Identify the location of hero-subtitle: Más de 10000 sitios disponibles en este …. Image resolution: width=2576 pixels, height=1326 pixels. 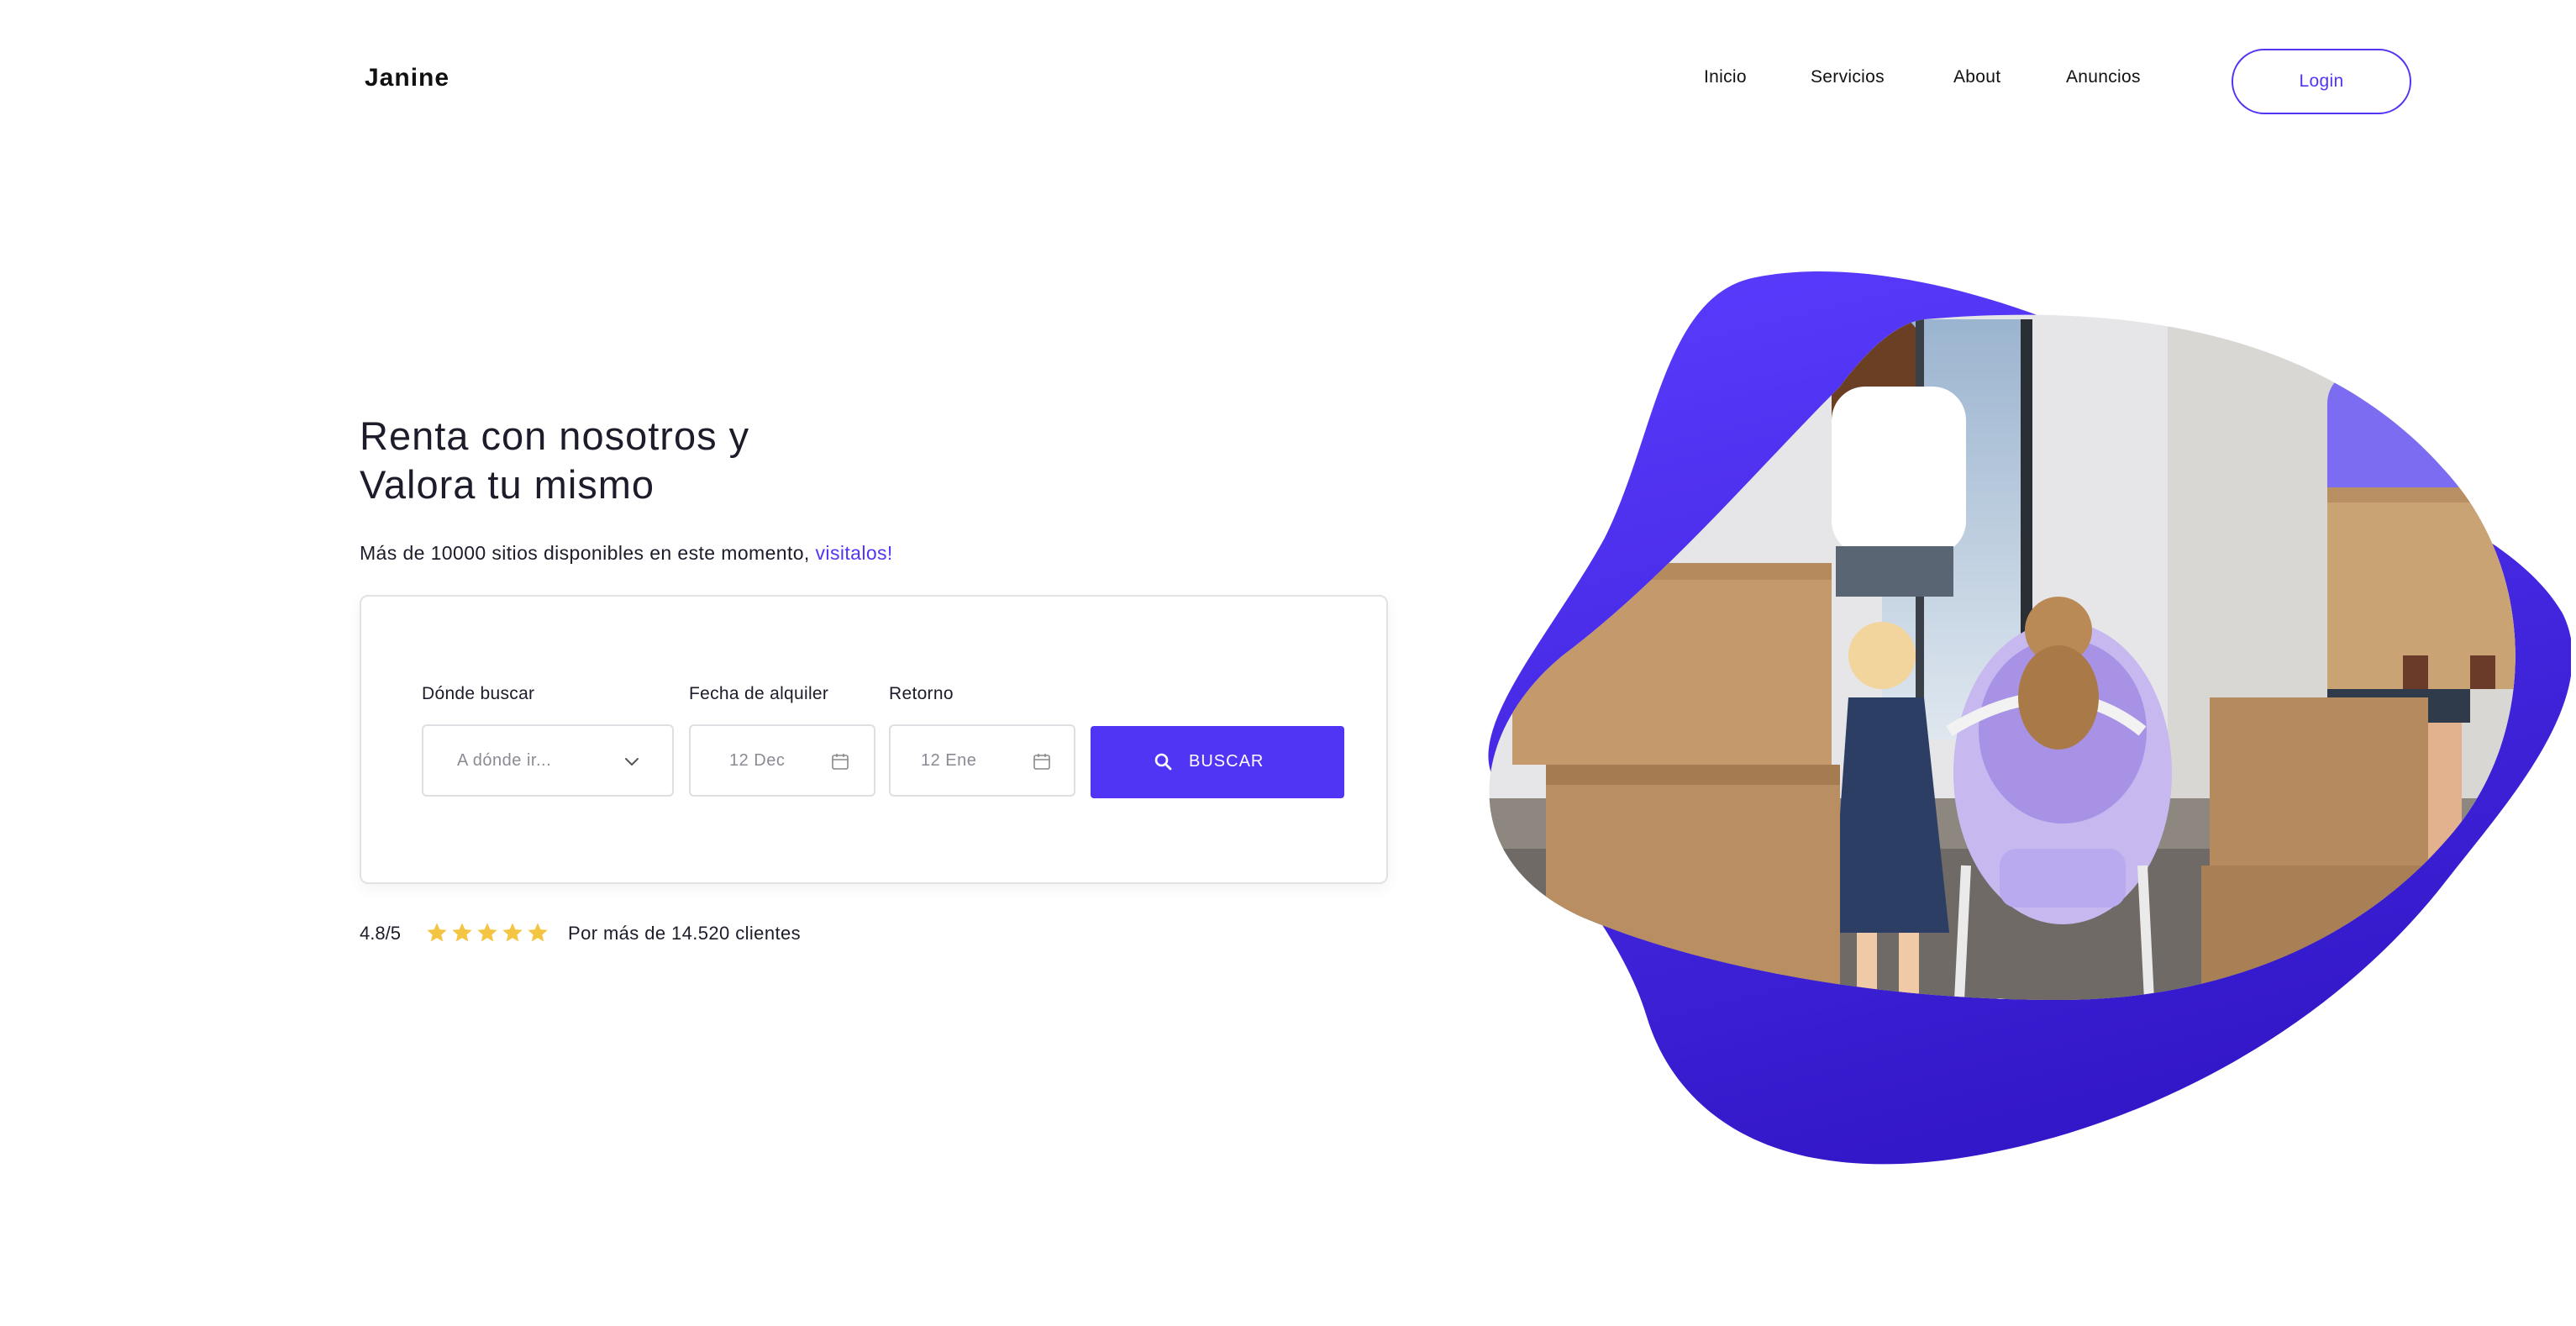
(626, 553).